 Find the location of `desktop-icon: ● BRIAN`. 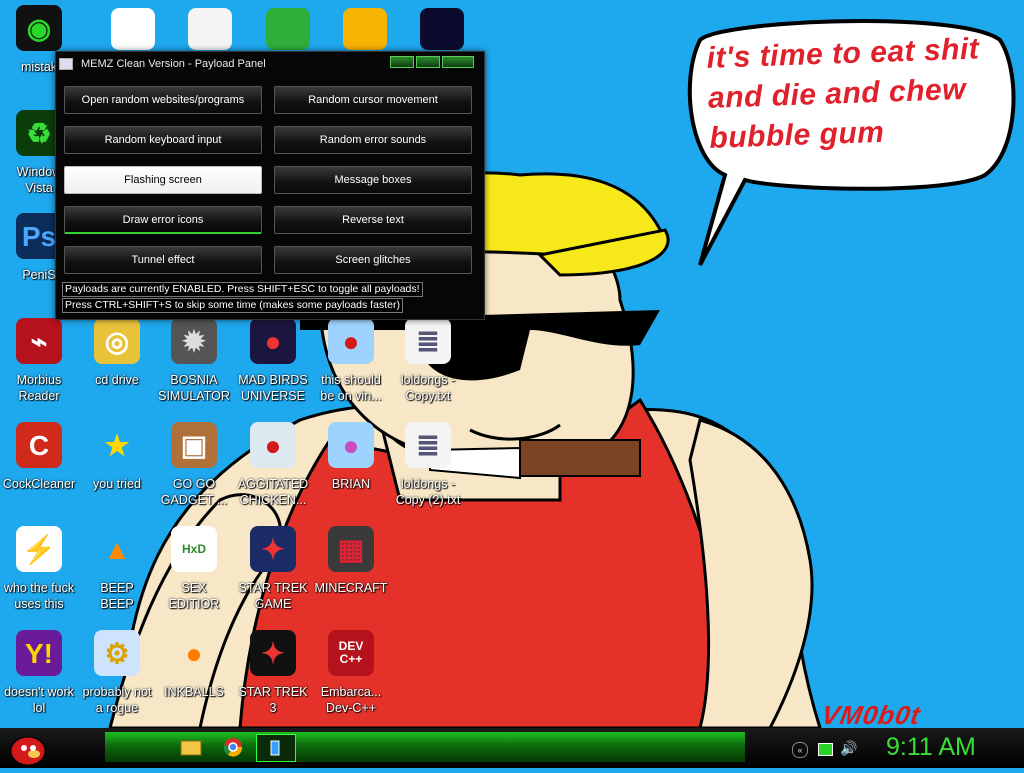

desktop-icon: ● BRIAN is located at coordinates (351, 457).